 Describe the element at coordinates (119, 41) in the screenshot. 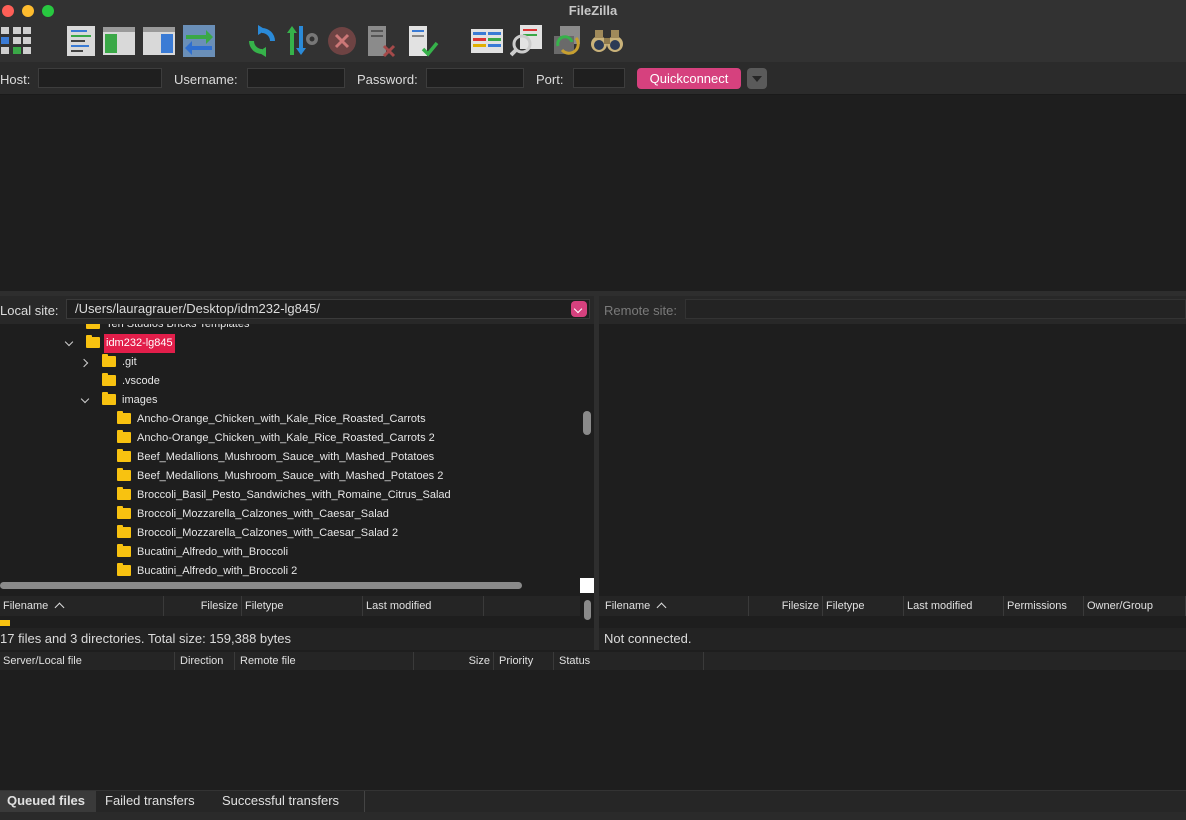

I see `local-tree-toggle-icon` at that location.